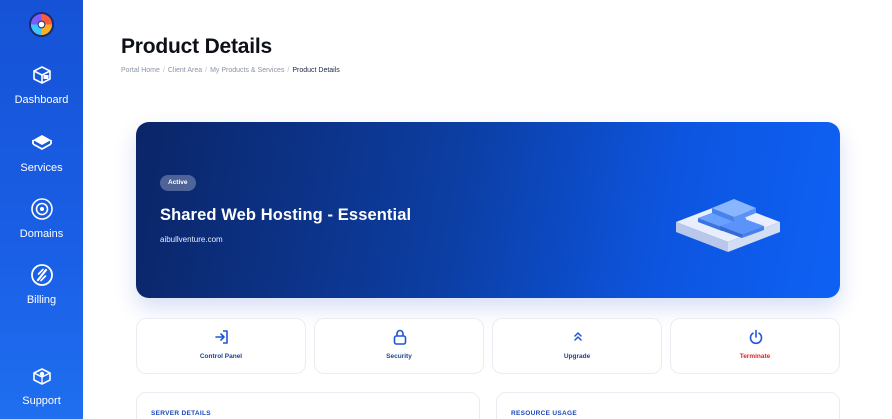 The height and width of the screenshot is (419, 892). I want to click on sidebar-item-billing: Billing, so click(41, 284).